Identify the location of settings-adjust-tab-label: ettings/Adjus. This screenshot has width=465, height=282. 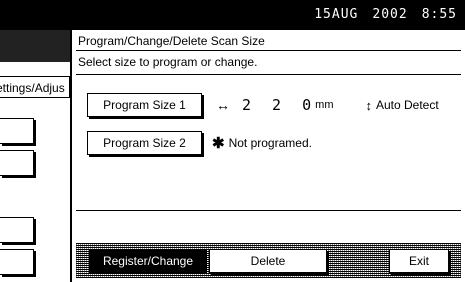
(32, 88).